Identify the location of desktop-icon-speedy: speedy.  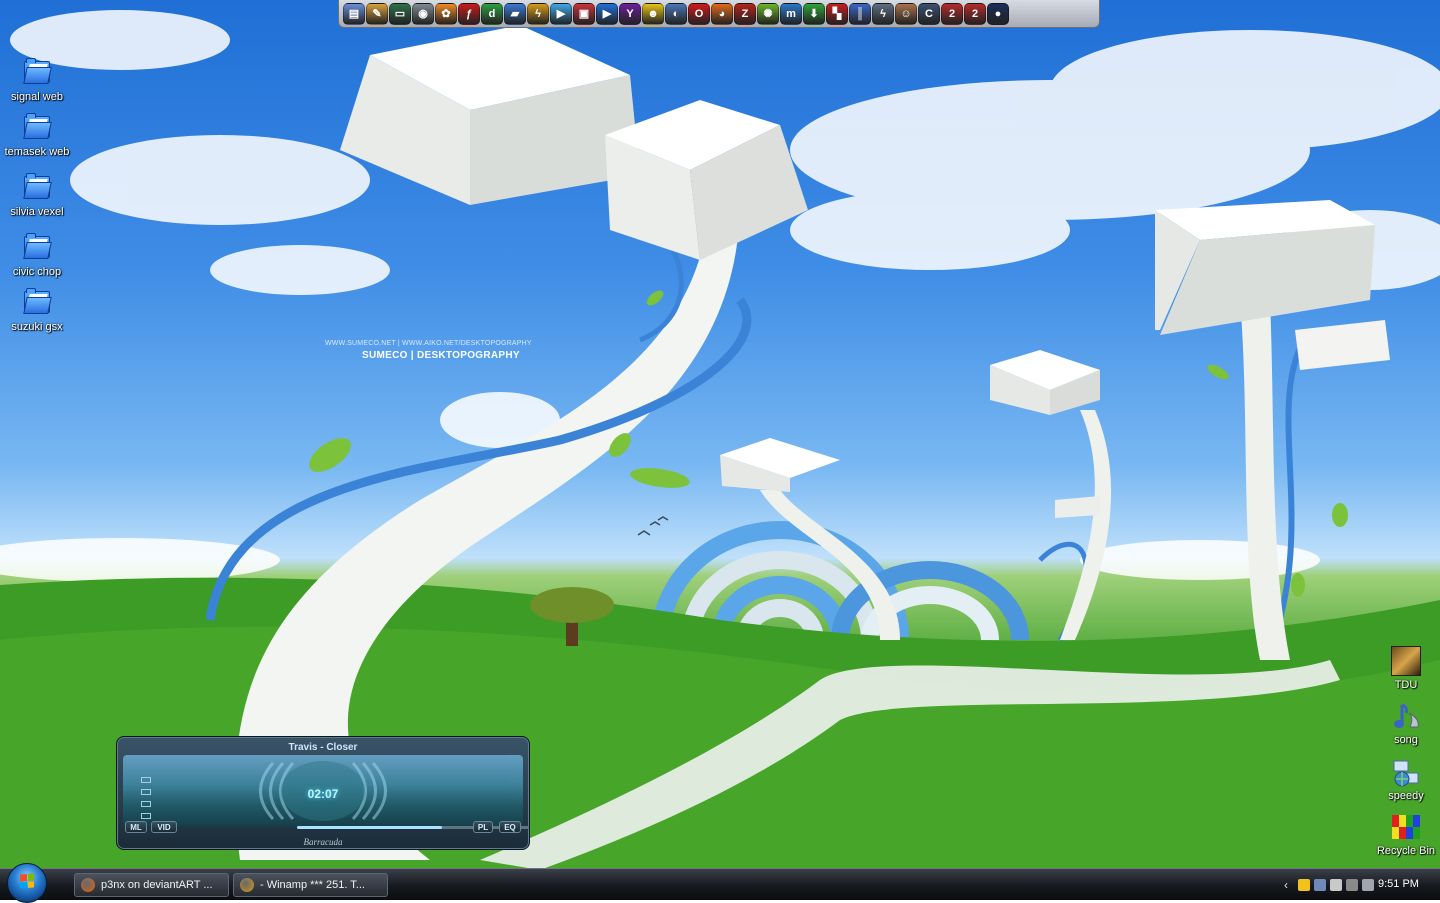
(1403, 779).